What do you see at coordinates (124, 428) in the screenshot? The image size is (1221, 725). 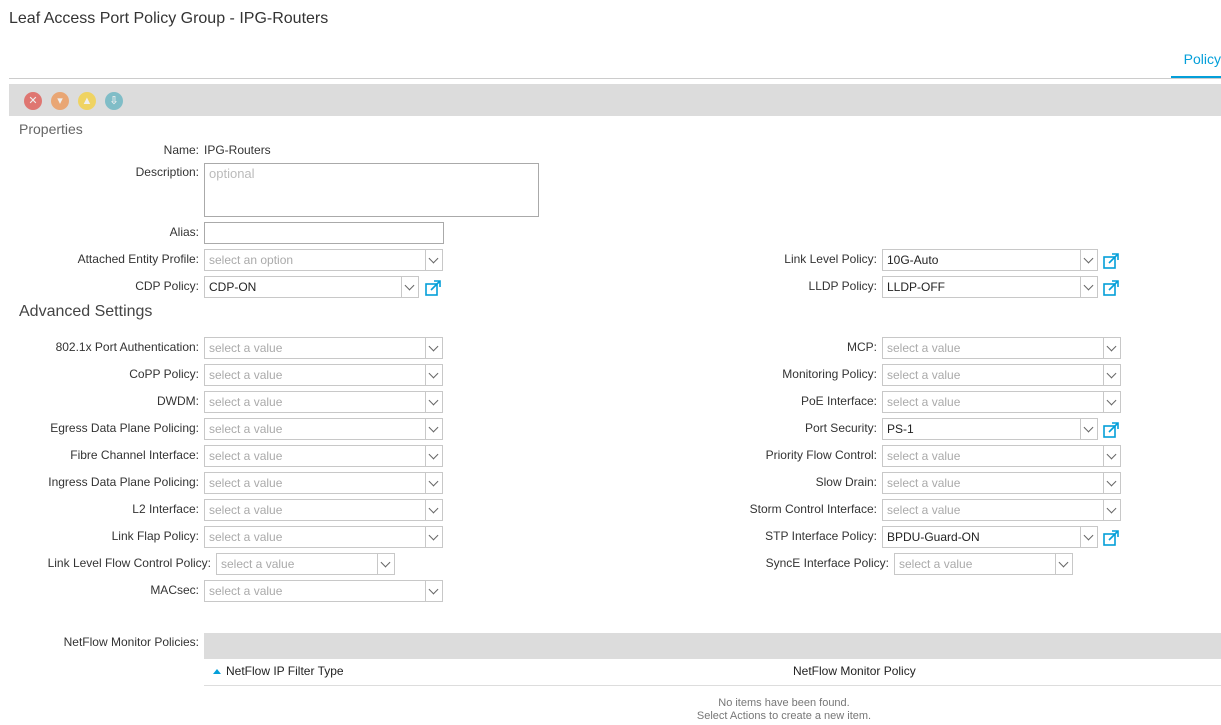 I see `adv-left-label: Egress Data Plane Policing:` at bounding box center [124, 428].